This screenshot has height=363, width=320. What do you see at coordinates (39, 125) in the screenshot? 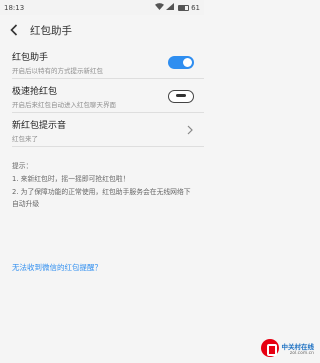
I see `setting-title: 新红包提示音` at bounding box center [39, 125].